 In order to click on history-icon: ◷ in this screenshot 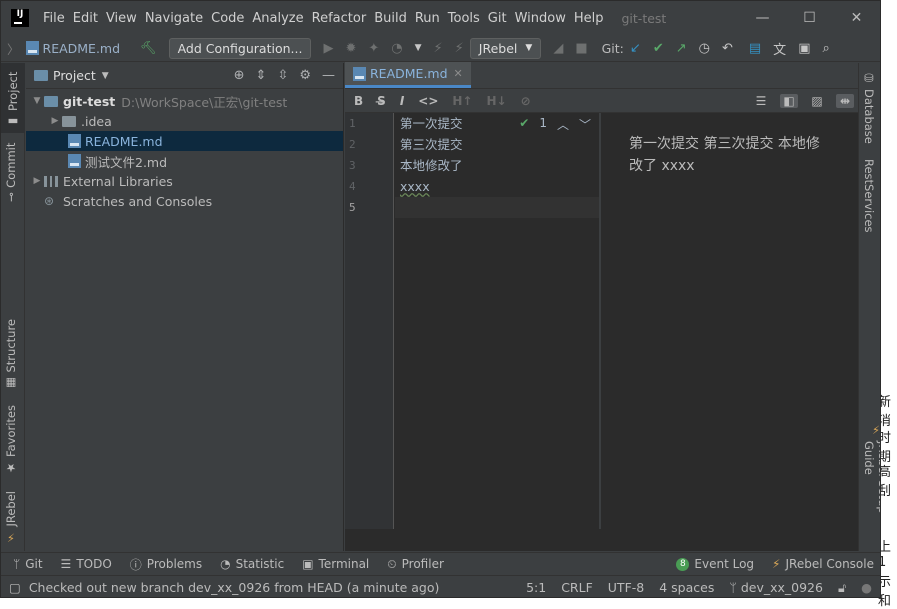, I will do `click(704, 48)`.